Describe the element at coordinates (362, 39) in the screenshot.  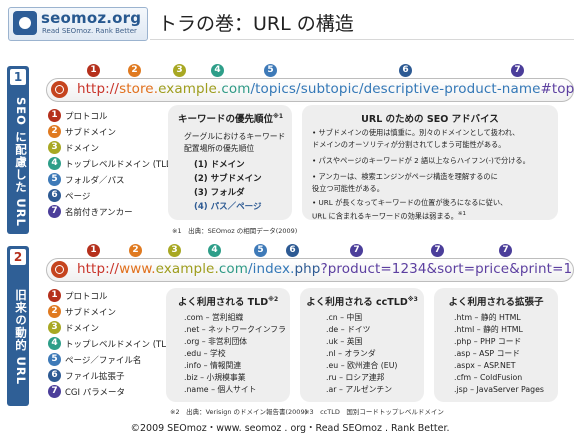
I see `title-divider` at that location.